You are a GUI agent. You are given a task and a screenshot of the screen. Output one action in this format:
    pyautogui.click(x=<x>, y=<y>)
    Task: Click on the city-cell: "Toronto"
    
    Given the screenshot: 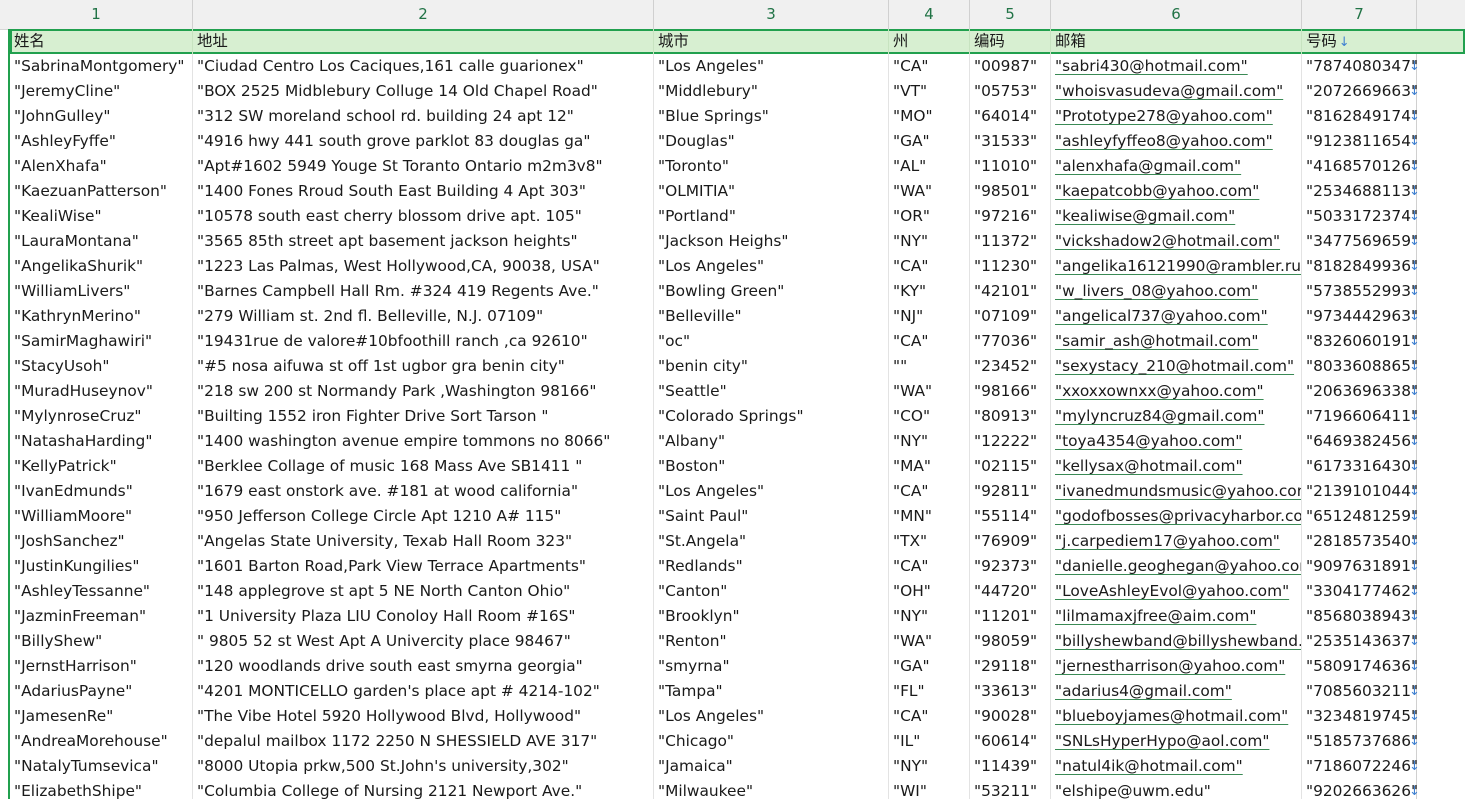 What is the action you would take?
    pyautogui.click(x=771, y=166)
    